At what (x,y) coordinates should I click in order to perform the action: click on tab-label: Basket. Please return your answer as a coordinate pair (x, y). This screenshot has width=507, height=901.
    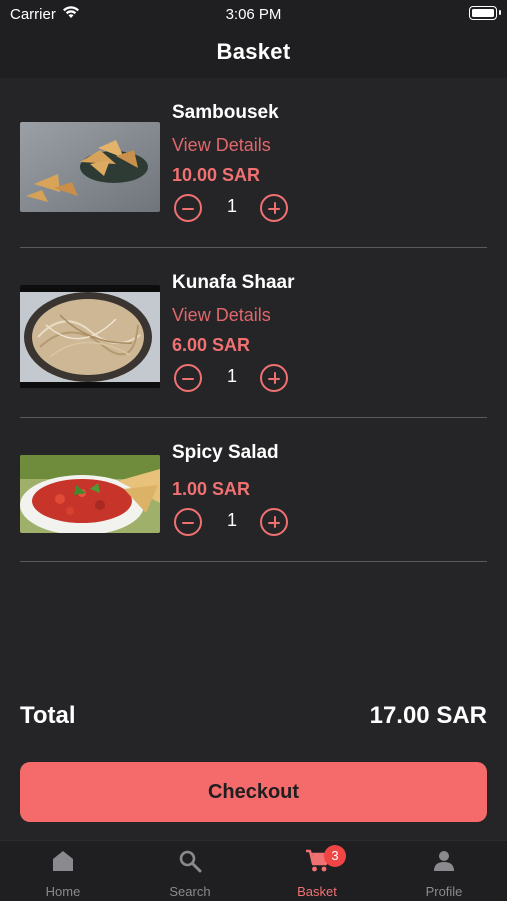
    Looking at the image, I should click on (317, 891).